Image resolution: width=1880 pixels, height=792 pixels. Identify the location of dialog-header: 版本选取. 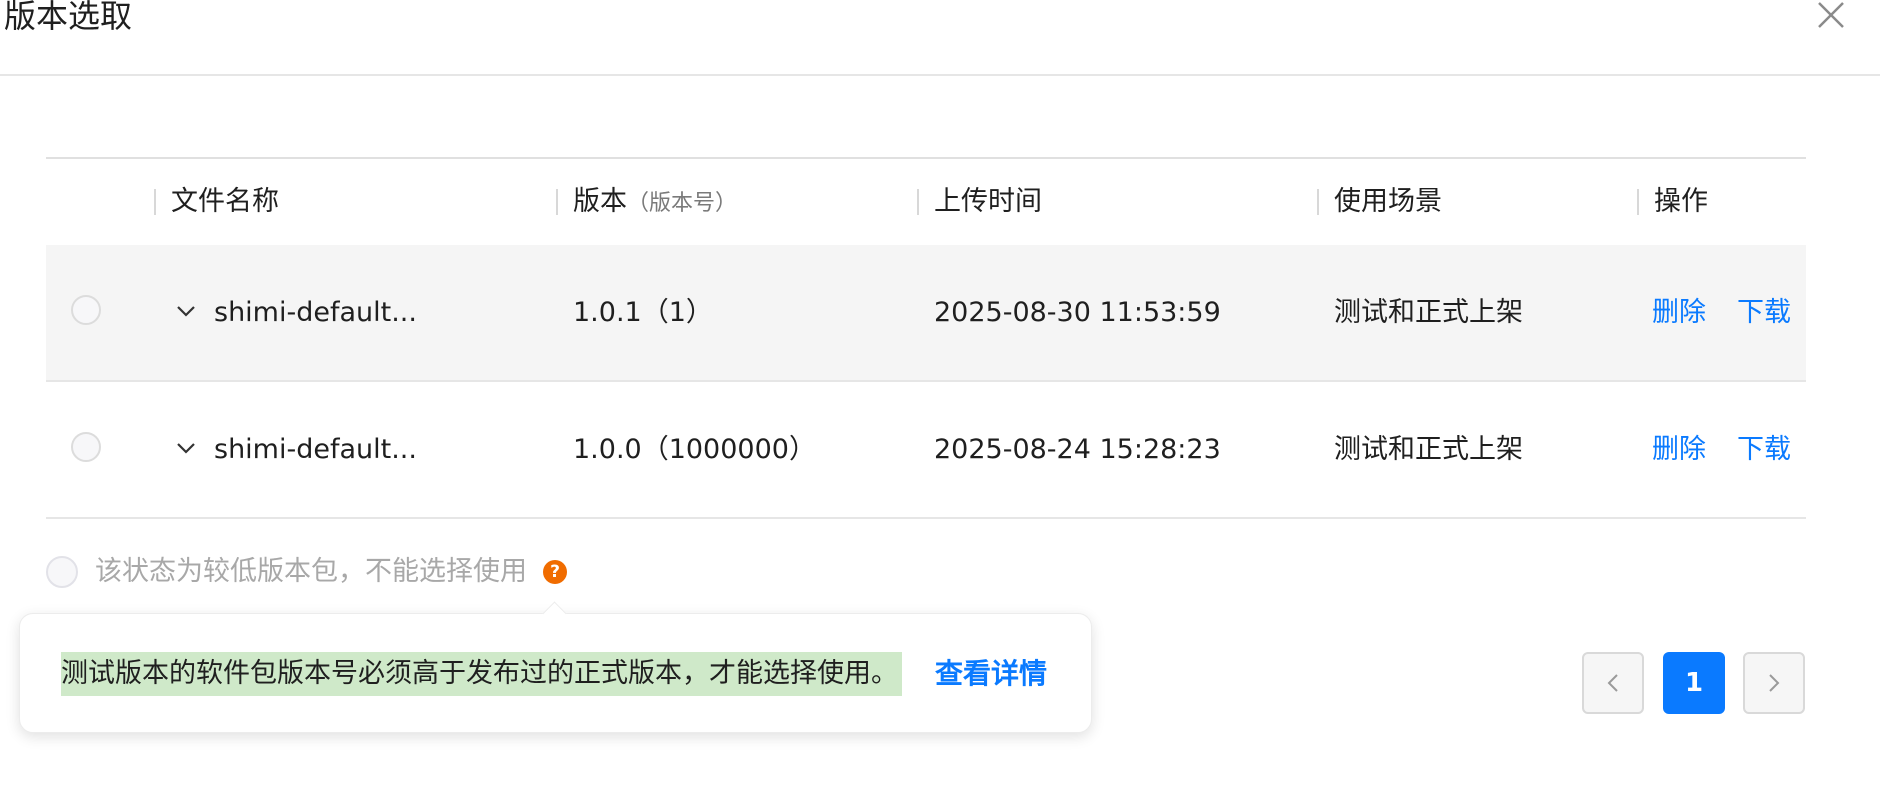
(940, 38).